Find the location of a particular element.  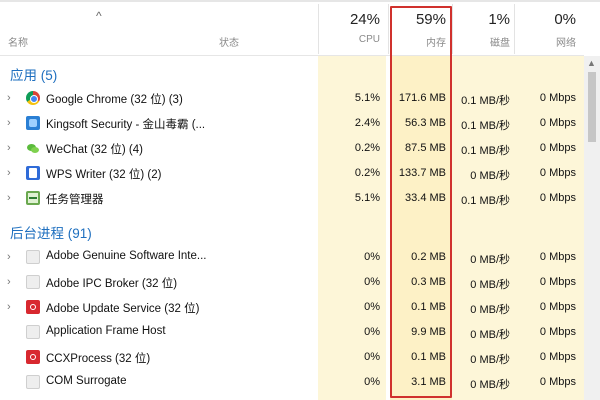

wps-writer-icon is located at coordinates (33, 173).